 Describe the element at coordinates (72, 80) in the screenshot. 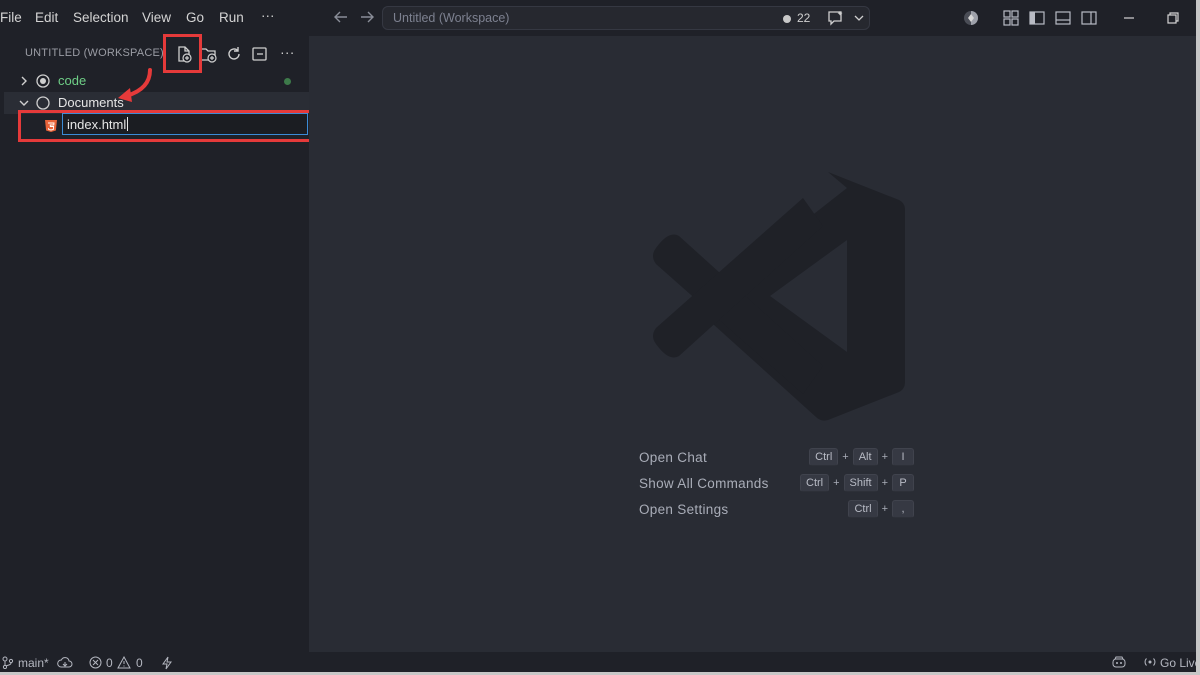

I see `tree-item-label: code` at that location.